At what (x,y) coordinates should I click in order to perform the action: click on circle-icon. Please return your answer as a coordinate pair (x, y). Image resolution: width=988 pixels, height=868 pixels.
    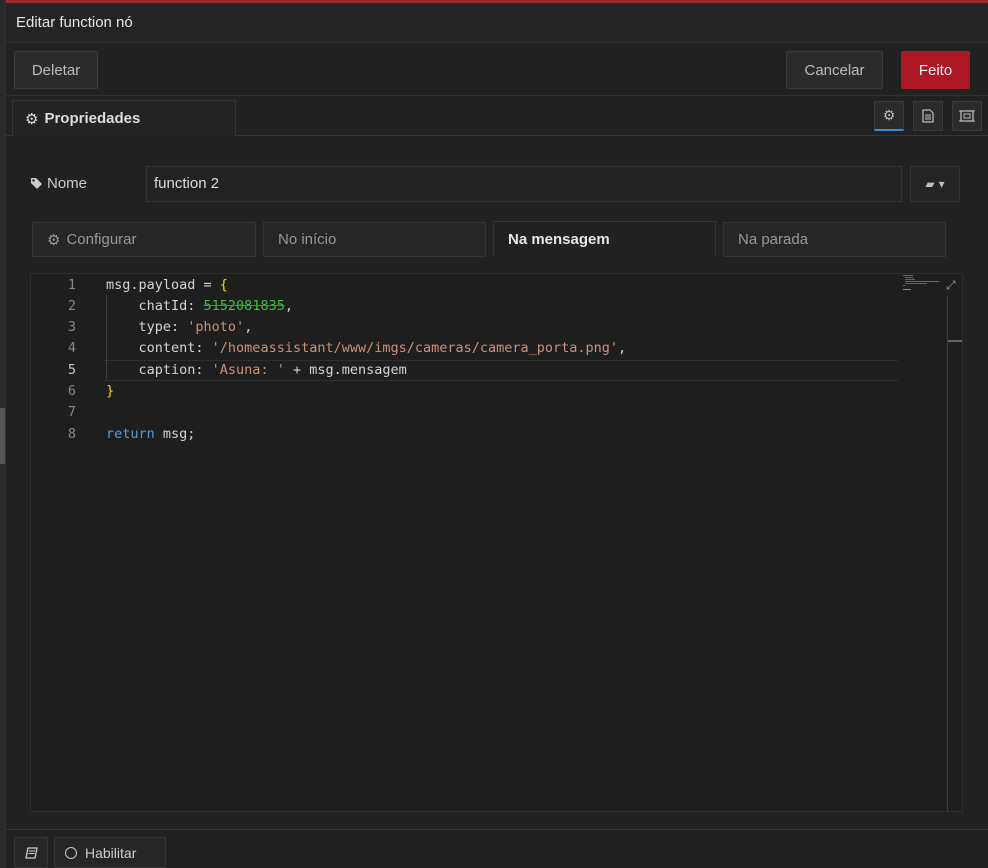
    Looking at the image, I should click on (71, 852).